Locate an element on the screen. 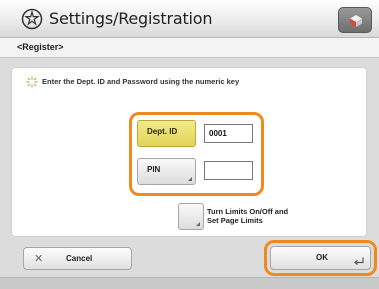  status-monitor-icon is located at coordinates (356, 21).